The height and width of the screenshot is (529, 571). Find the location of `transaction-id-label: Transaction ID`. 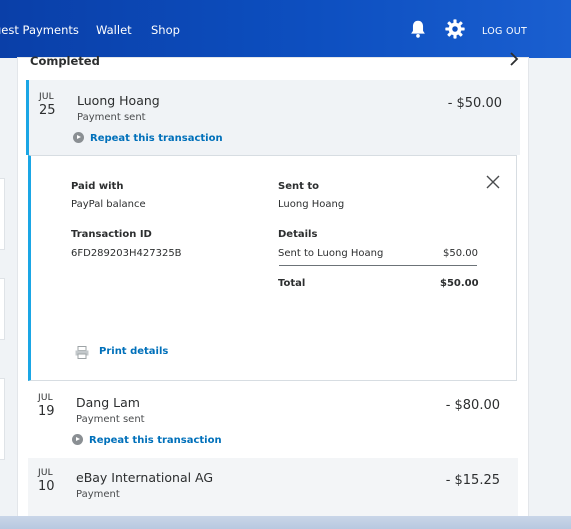

transaction-id-label: Transaction ID is located at coordinates (111, 234).